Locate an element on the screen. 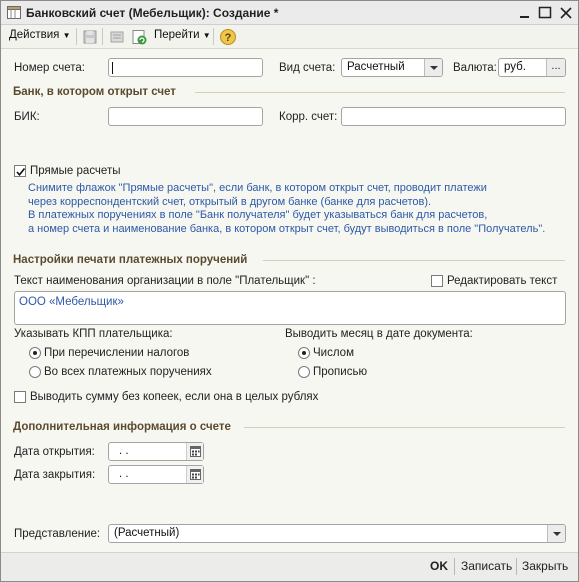  month-option-number-label: Числом is located at coordinates (333, 353).